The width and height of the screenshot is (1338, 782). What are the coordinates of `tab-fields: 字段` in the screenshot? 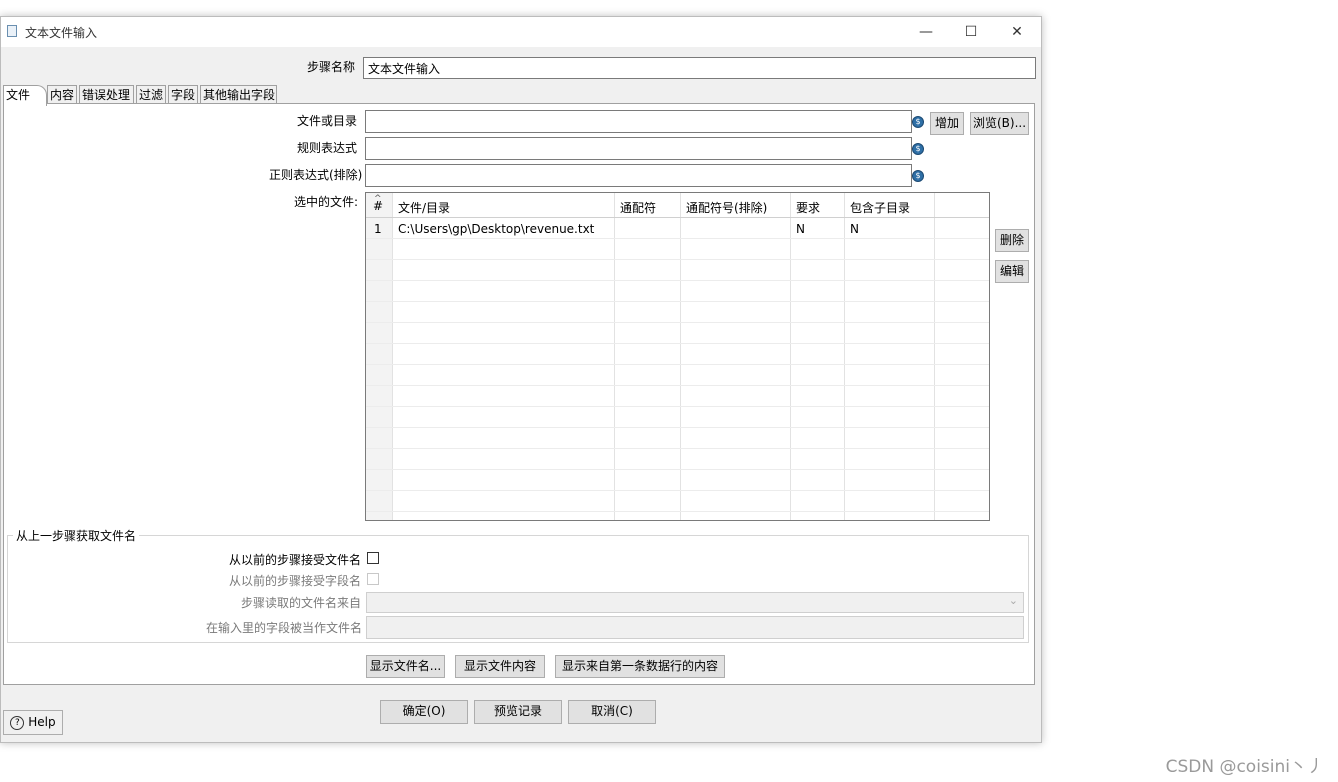 It's located at (183, 94).